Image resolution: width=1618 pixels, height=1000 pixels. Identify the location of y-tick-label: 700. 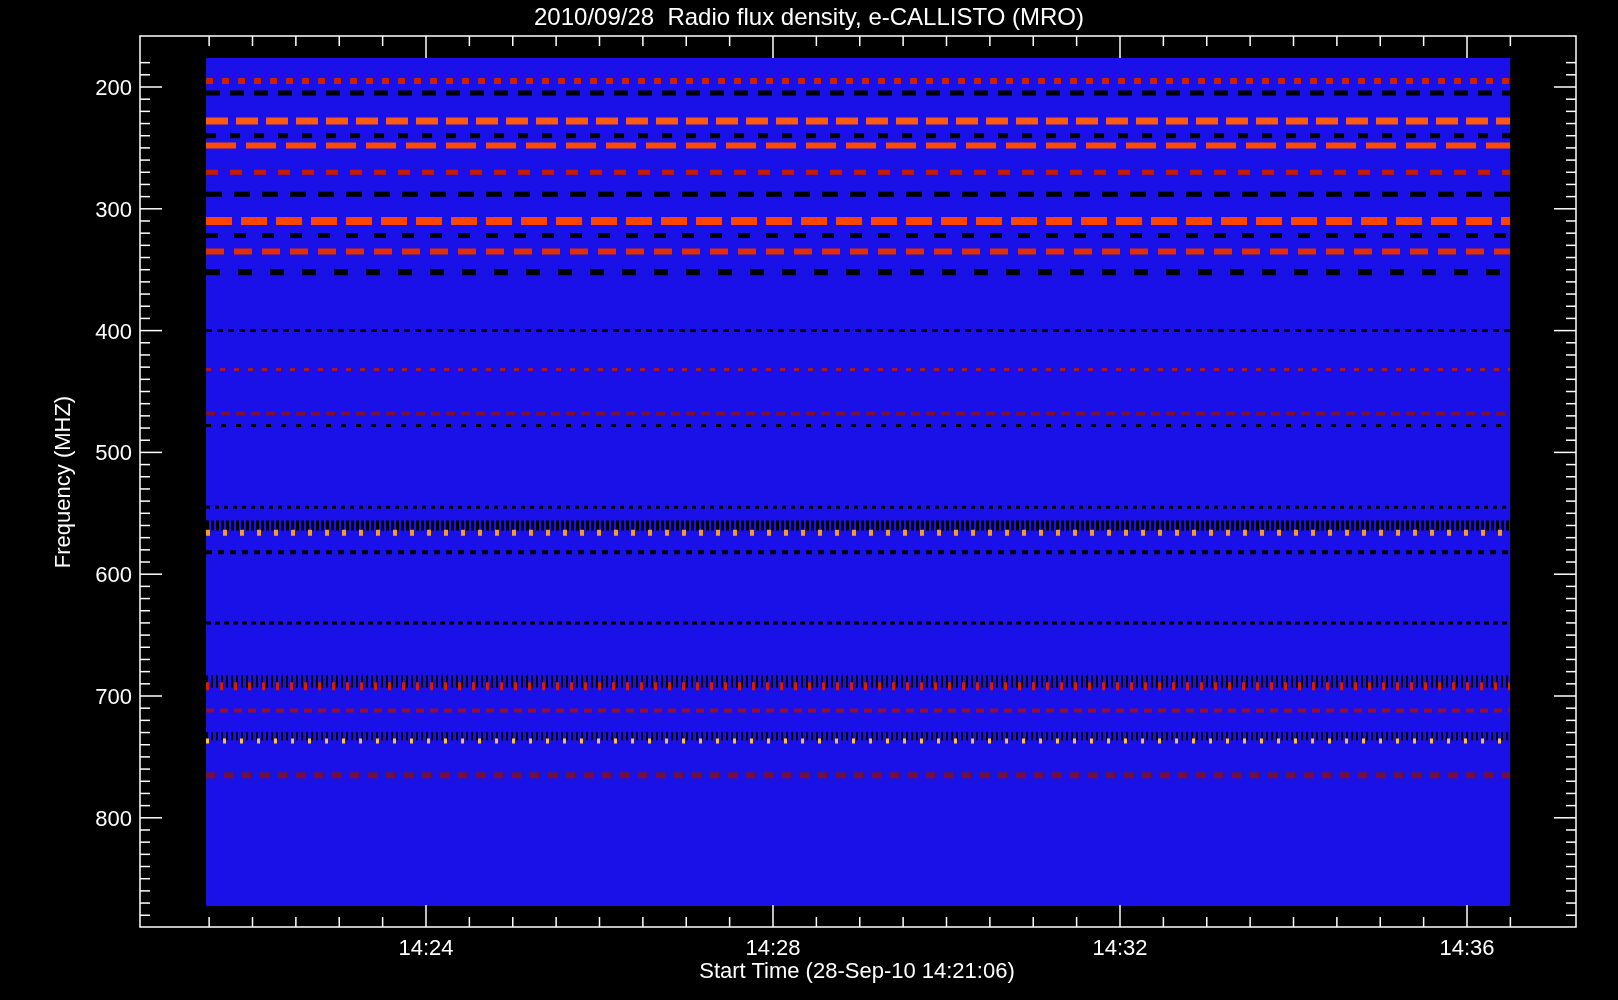
(113, 696).